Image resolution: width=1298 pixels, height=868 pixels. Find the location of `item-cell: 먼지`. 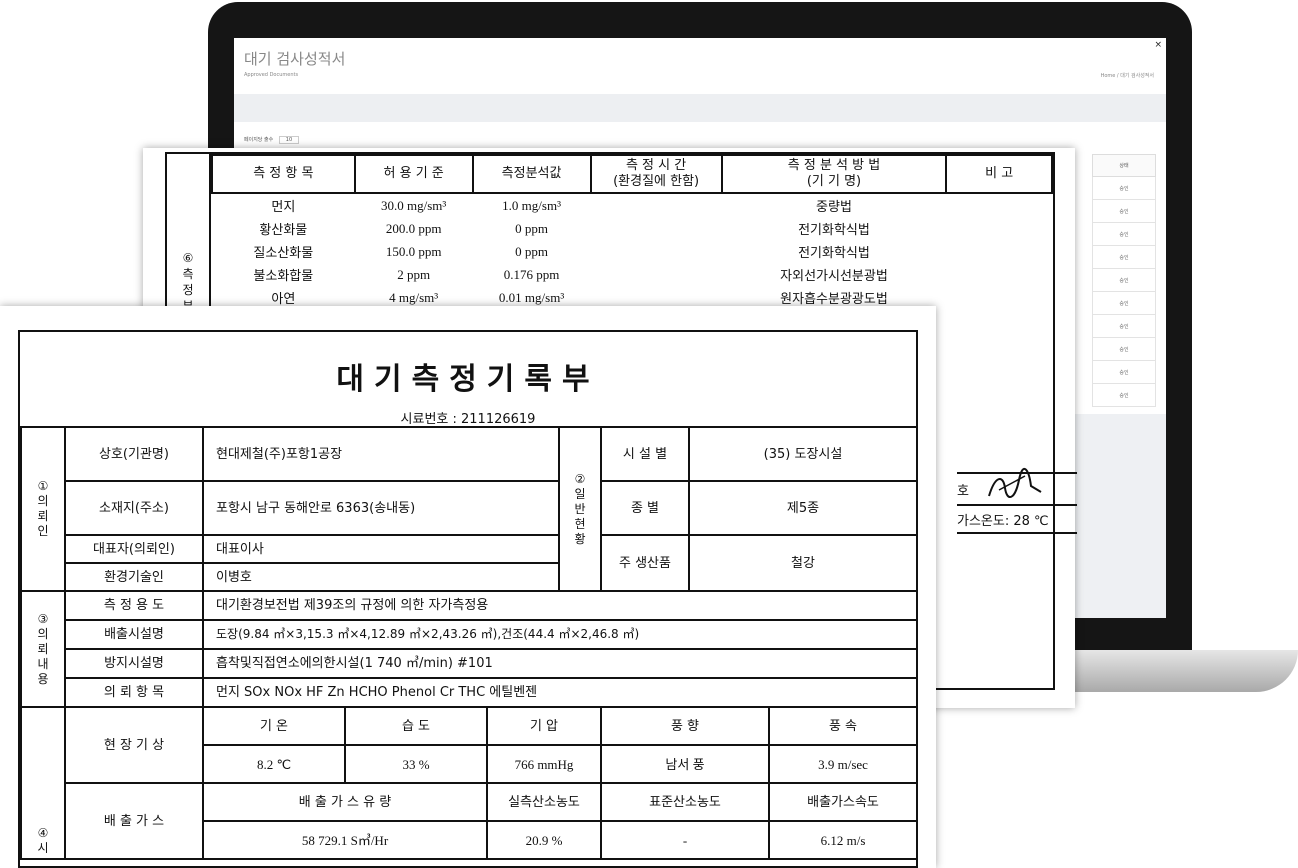

item-cell: 먼지 is located at coordinates (283, 207).